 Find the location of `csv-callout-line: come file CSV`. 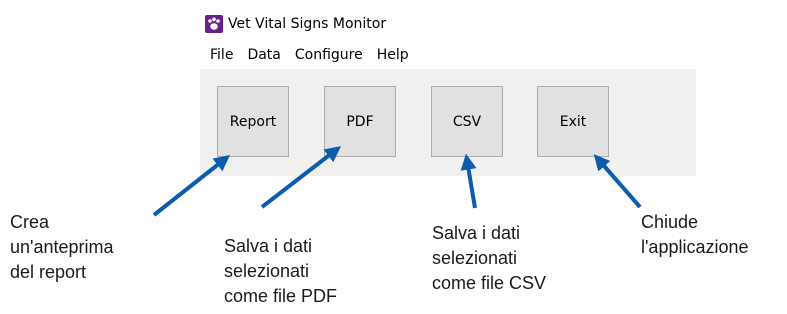

csv-callout-line: come file CSV is located at coordinates (489, 283).